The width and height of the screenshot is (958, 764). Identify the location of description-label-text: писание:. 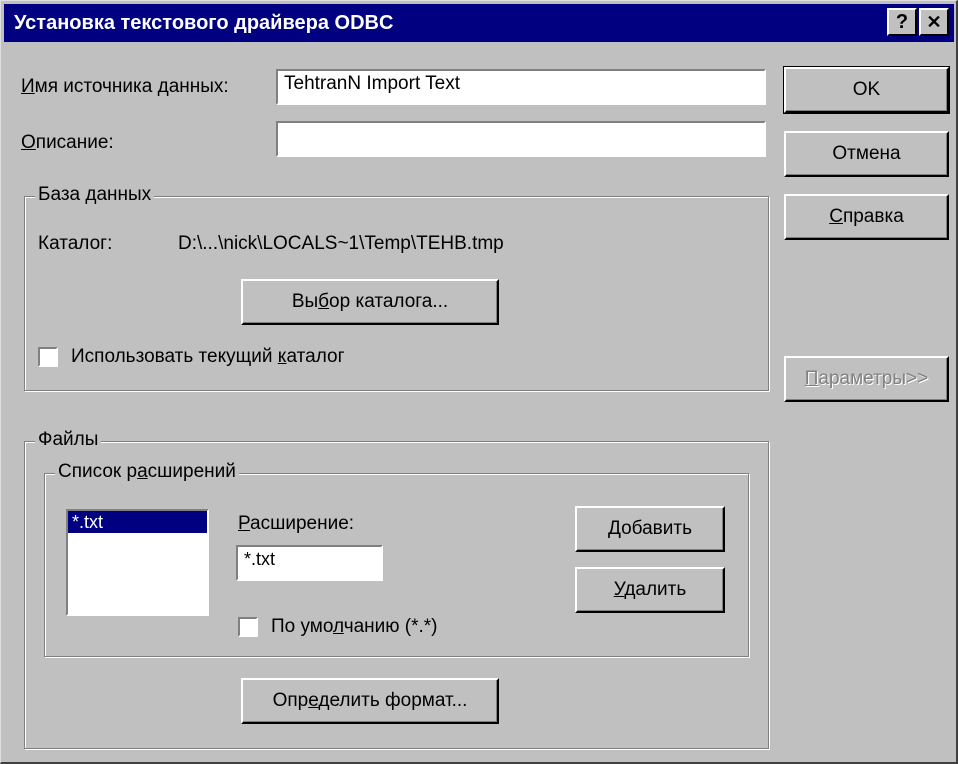
(74, 142).